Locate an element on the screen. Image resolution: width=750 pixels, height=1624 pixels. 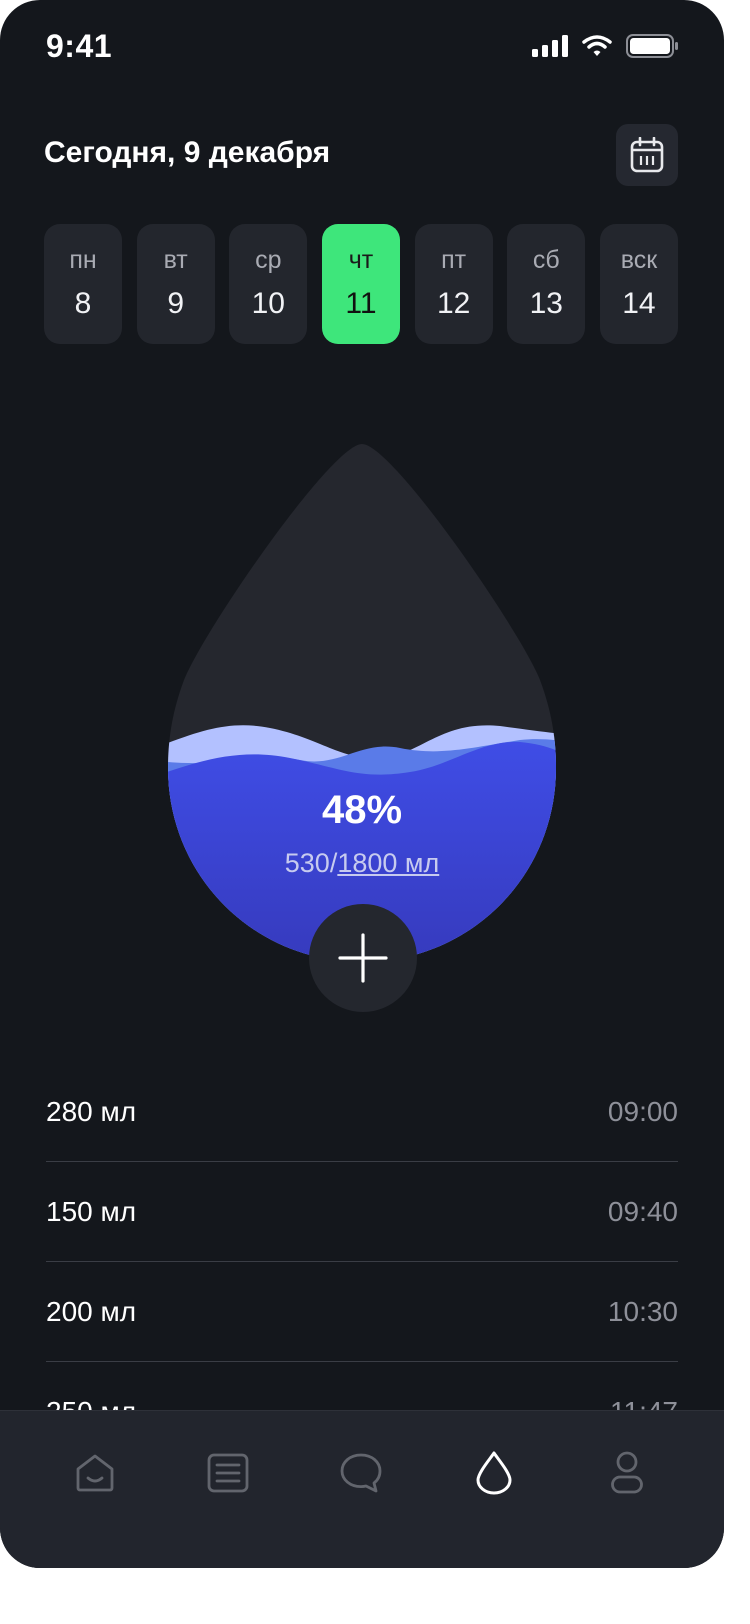
wifi-icon is located at coordinates (597, 45).